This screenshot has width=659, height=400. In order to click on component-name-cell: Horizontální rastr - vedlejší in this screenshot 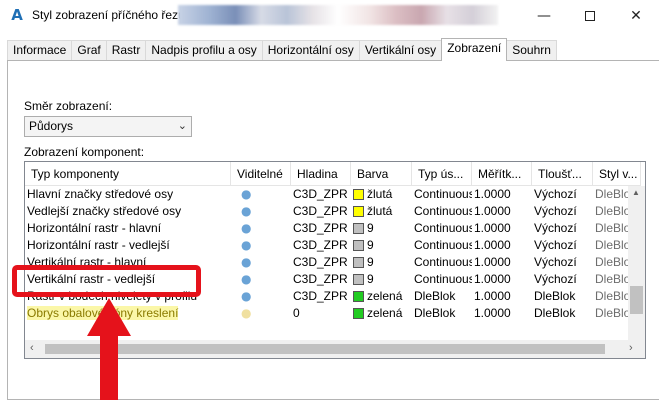, I will do `click(128, 245)`.